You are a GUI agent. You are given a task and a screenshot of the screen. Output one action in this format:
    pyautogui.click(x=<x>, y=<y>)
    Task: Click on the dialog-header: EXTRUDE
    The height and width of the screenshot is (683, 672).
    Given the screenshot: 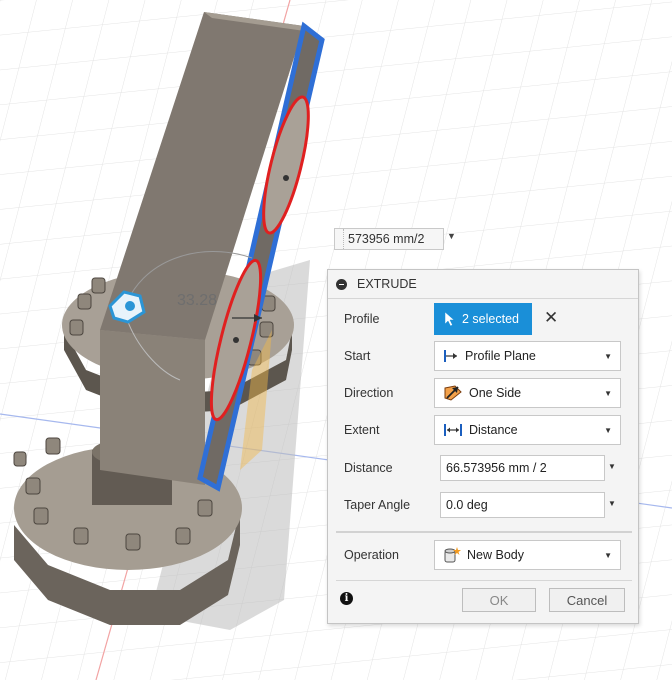 What is the action you would take?
    pyautogui.click(x=483, y=284)
    